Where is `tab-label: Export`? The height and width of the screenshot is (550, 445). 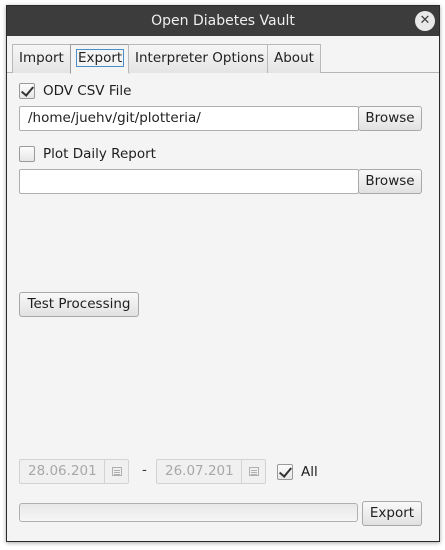
tab-label: Export is located at coordinates (100, 58).